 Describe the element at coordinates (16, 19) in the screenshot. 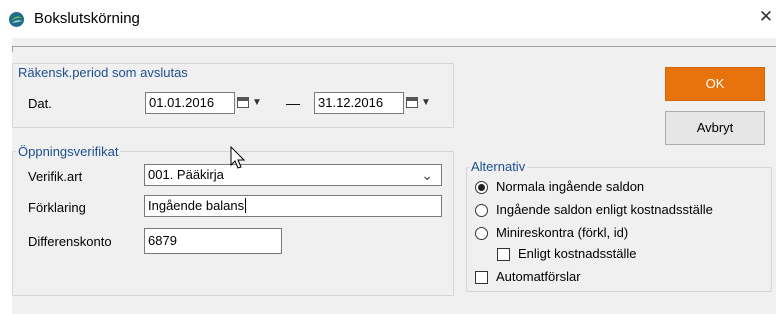

I see `app-logo-icon` at that location.